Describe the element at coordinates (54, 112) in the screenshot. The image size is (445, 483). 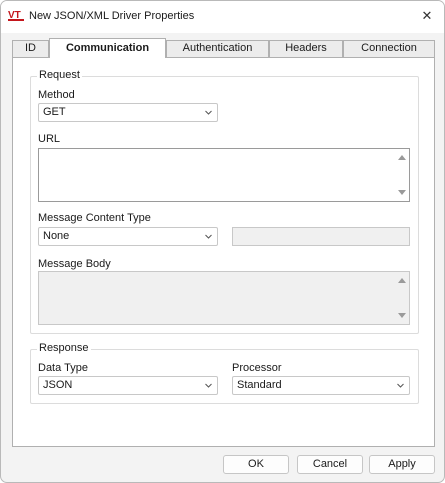
I see `method-value: GET` at that location.